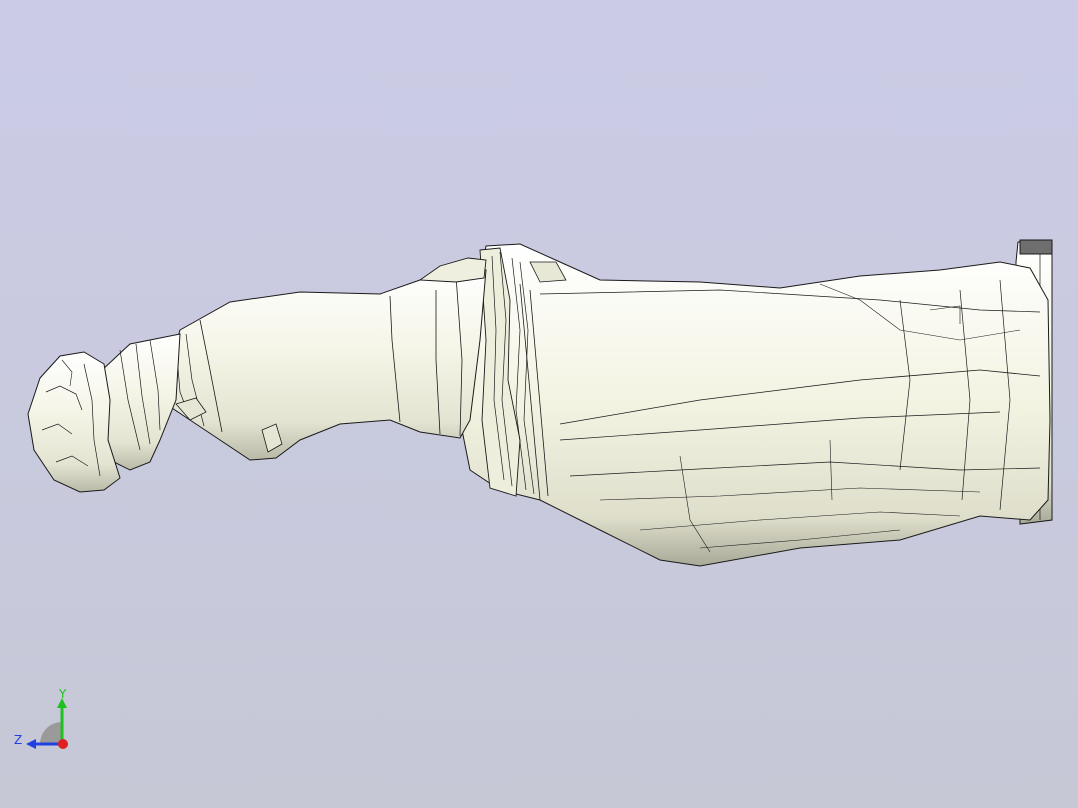 Image resolution: width=1078 pixels, height=808 pixels. What do you see at coordinates (63, 744) in the screenshot?
I see `x-axis-dot` at bounding box center [63, 744].